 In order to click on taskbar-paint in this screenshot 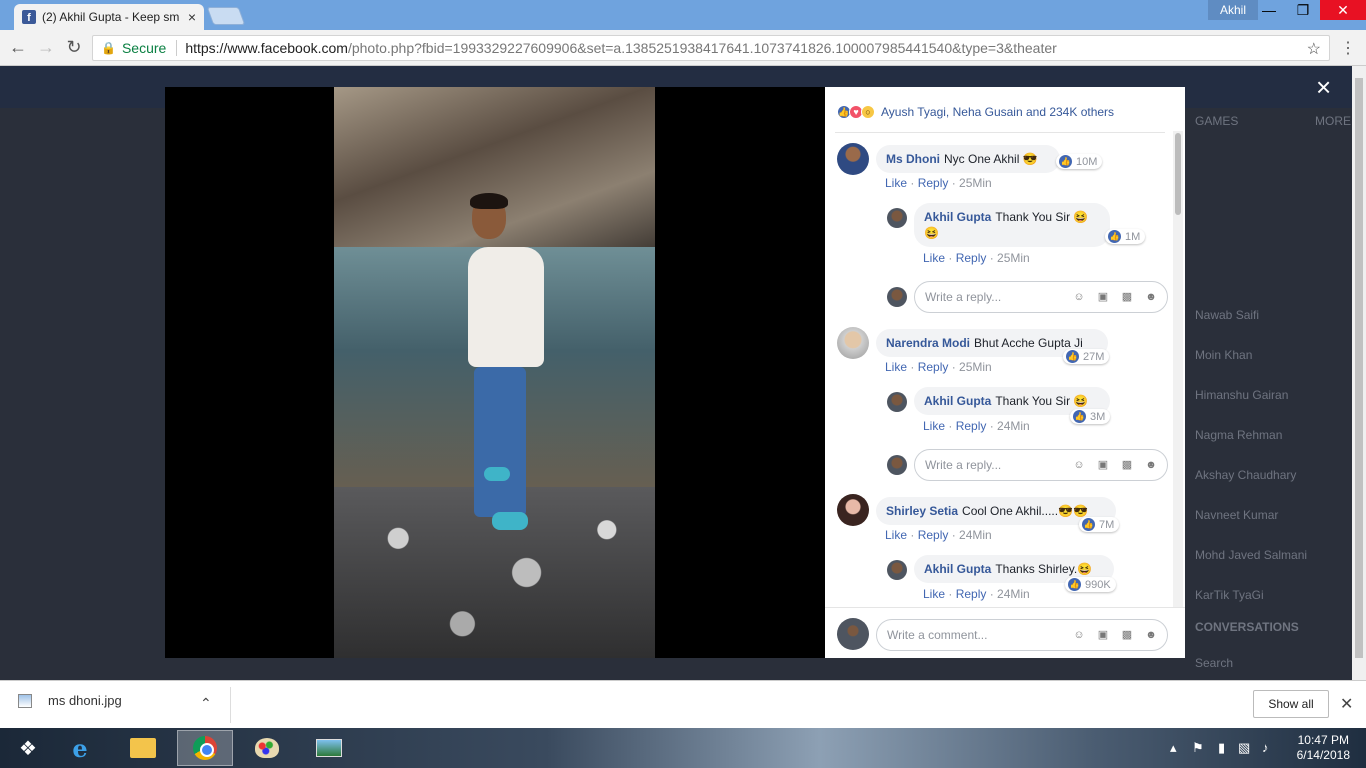, I will do `click(267, 748)`.